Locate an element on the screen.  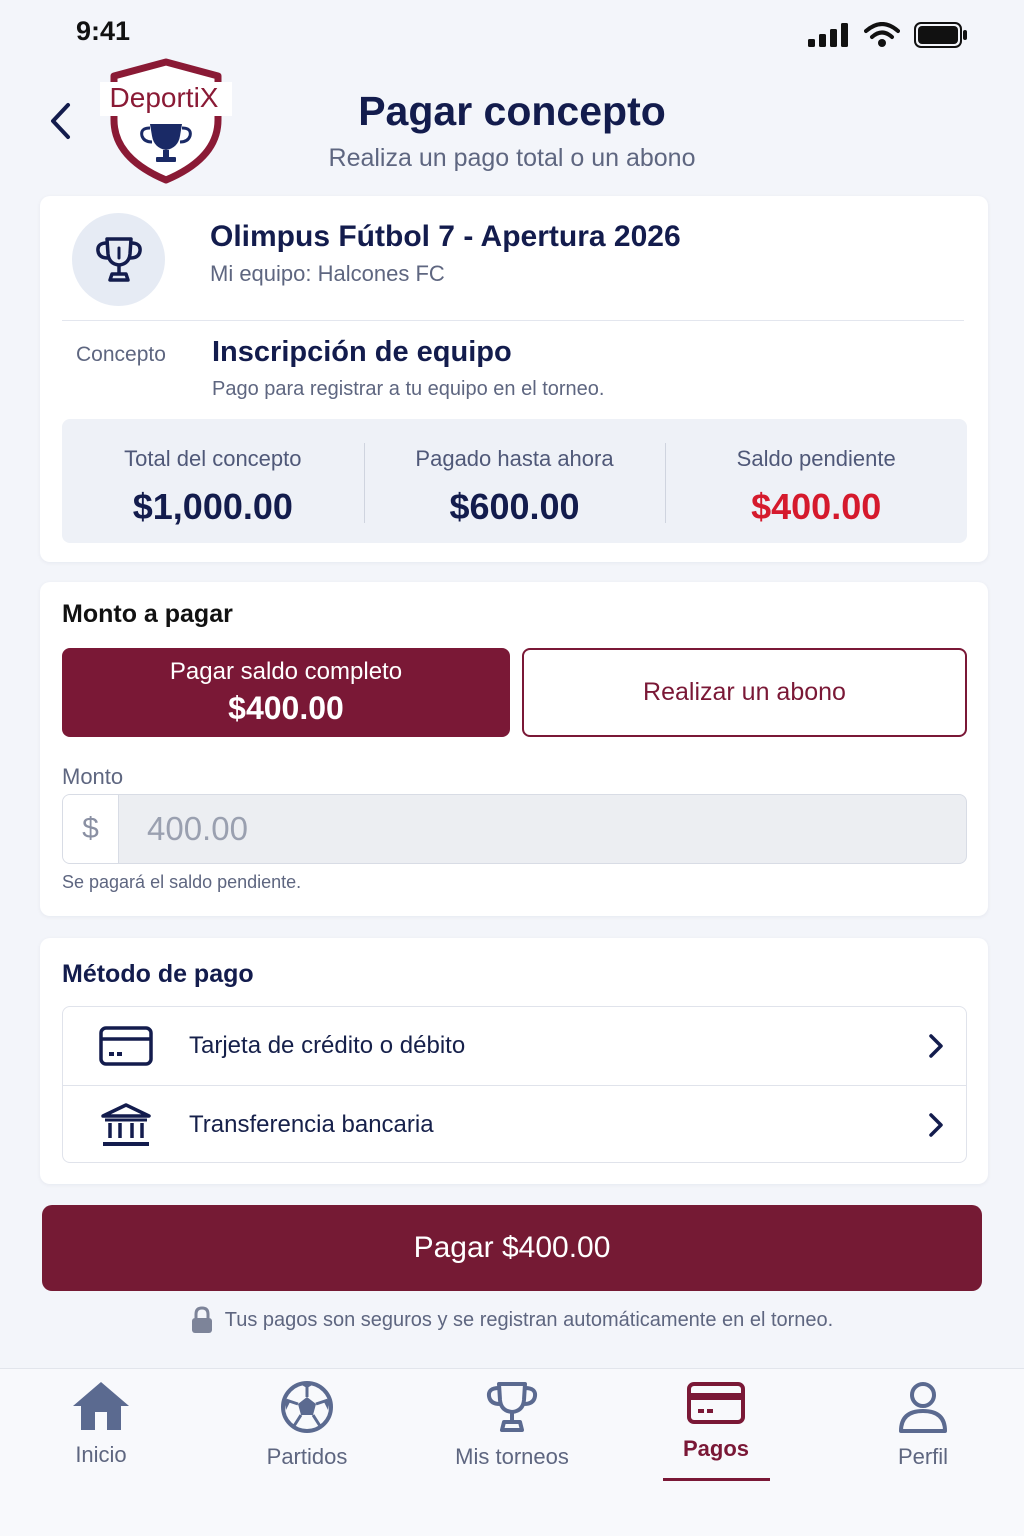
amount-field-label: Monto is located at coordinates (93, 776).